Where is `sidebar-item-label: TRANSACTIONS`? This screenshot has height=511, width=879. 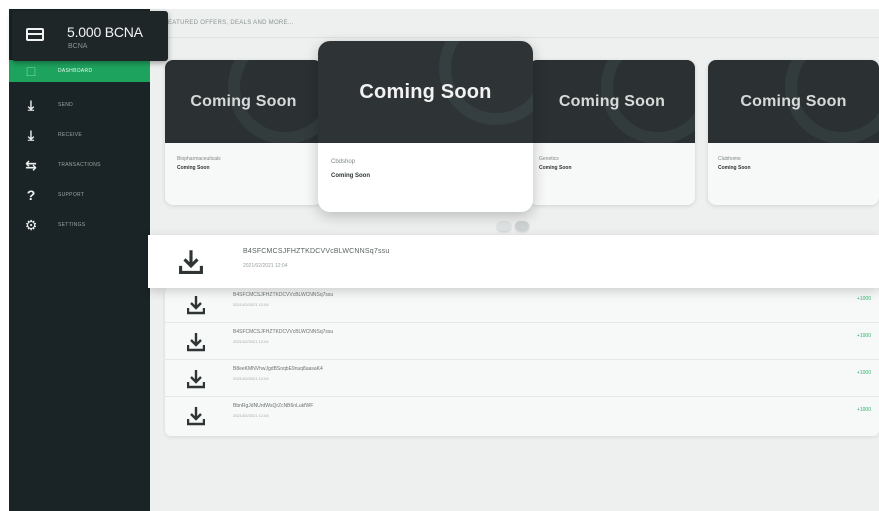
sidebar-item-label: TRANSACTIONS is located at coordinates (79, 165).